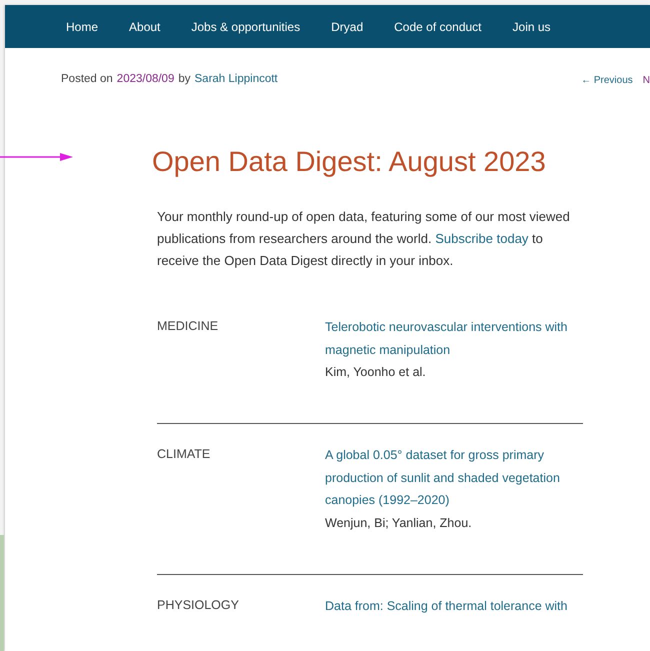  Describe the element at coordinates (198, 605) in the screenshot. I see `category-label: PHYSIOLOGY` at that location.